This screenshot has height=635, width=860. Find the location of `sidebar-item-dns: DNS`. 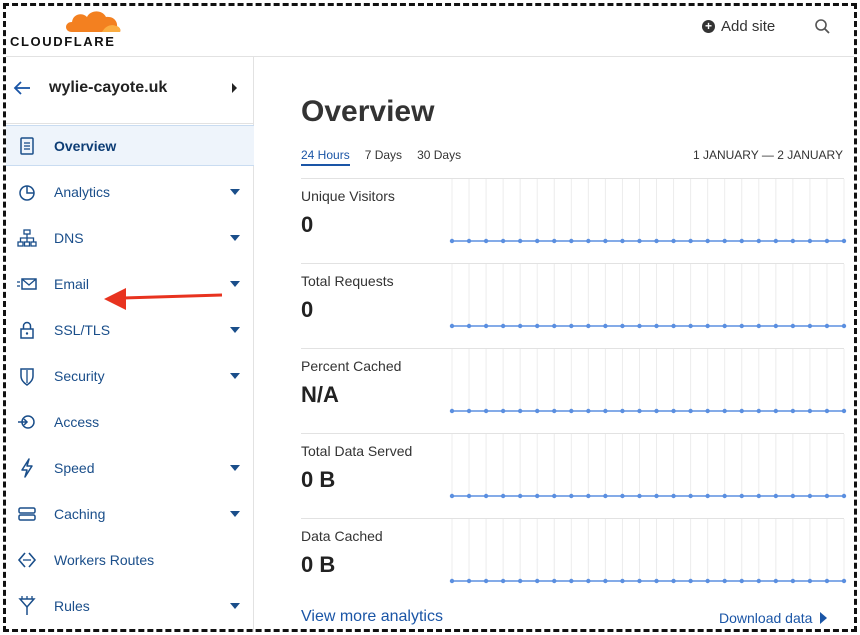

sidebar-item-dns: DNS is located at coordinates (130, 237).